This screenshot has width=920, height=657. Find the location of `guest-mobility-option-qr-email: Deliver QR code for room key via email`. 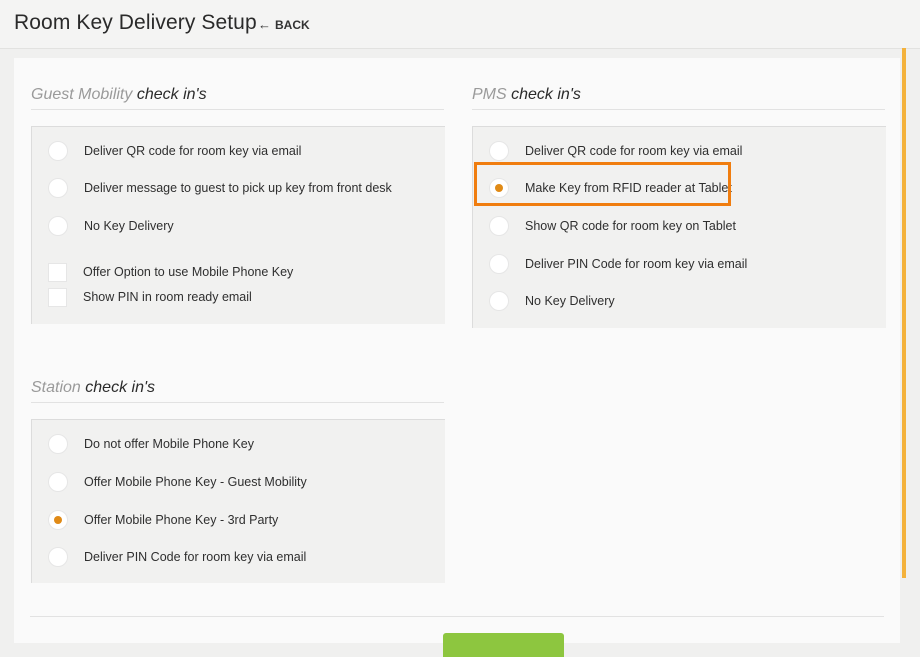

guest-mobility-option-qr-email: Deliver QR code for room key via email is located at coordinates (174, 151).